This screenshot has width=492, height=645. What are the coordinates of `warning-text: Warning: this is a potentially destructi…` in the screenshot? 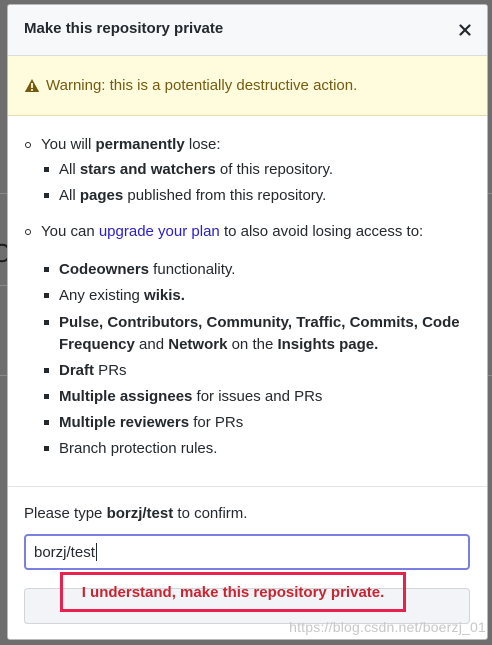 It's located at (202, 85).